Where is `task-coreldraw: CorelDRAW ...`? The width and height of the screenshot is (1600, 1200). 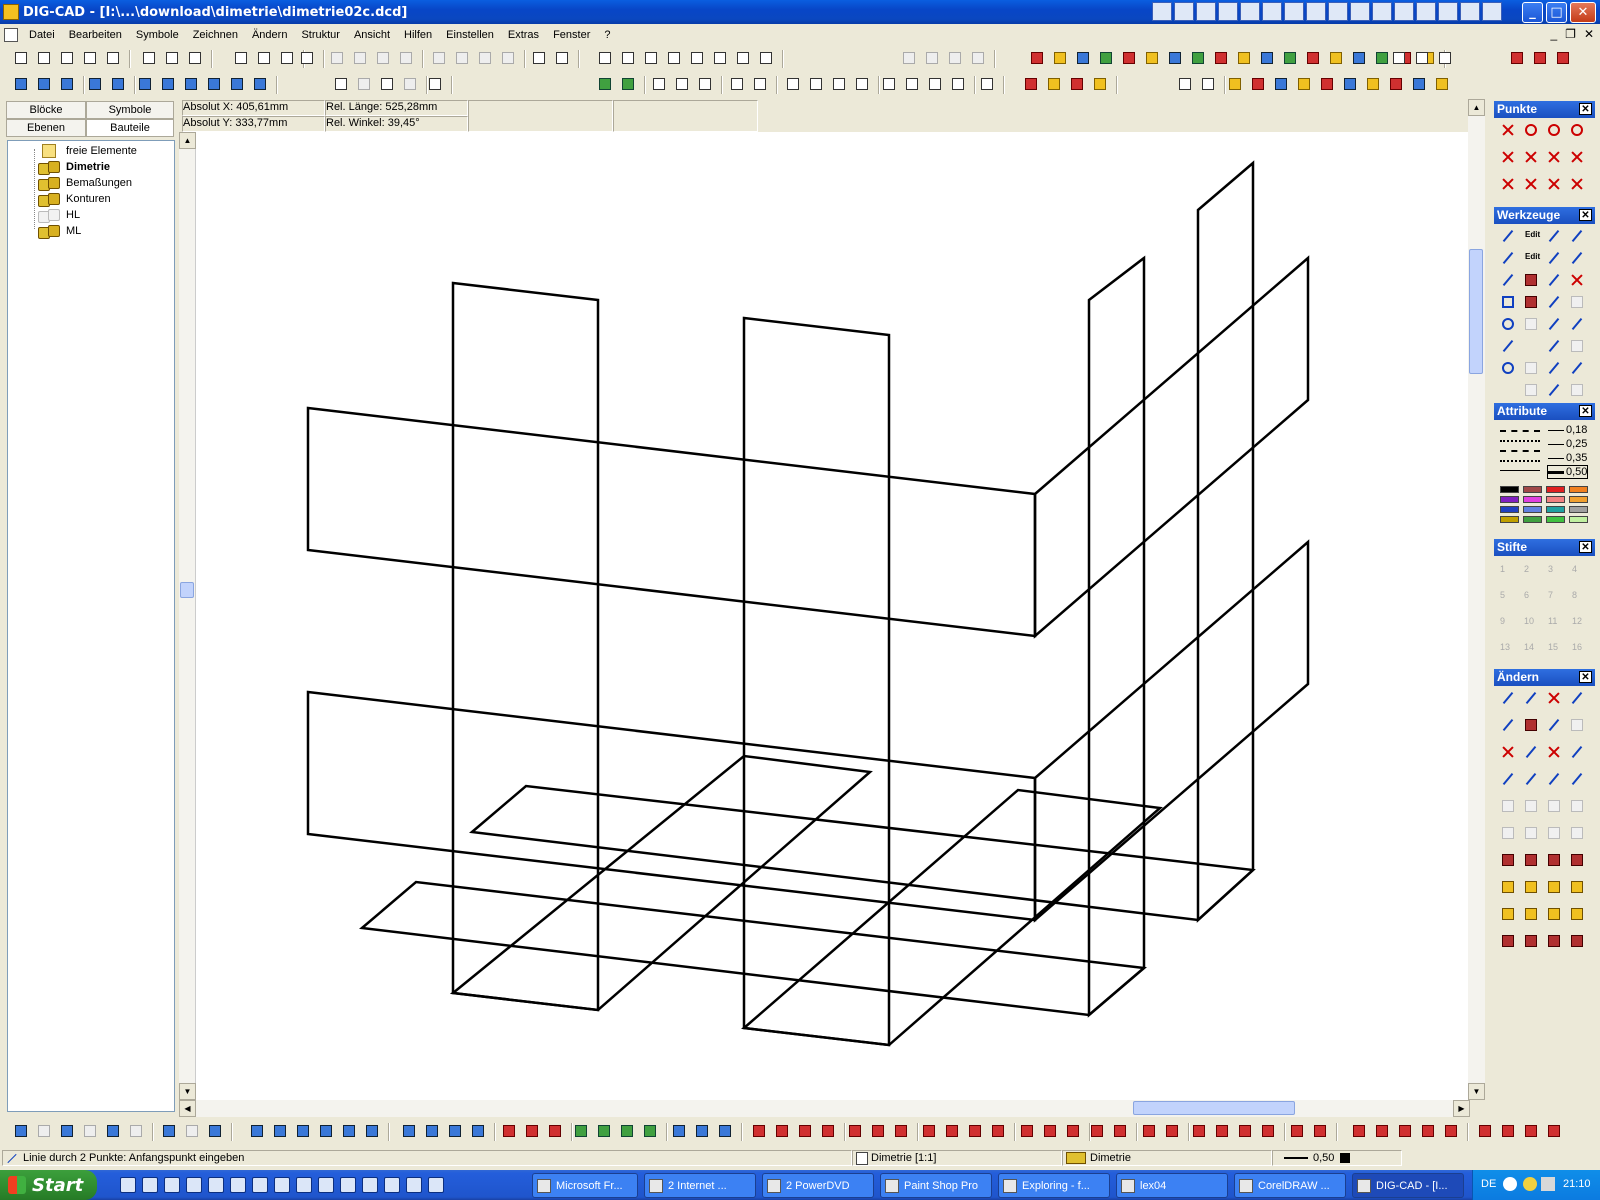 task-coreldraw: CorelDRAW ... is located at coordinates (1290, 1185).